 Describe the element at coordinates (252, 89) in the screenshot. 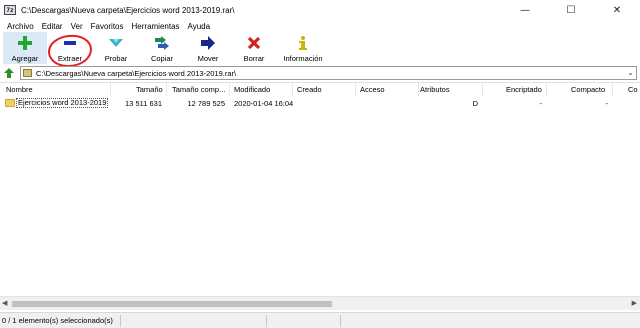

I see `column-header-modified: Modificado` at that location.